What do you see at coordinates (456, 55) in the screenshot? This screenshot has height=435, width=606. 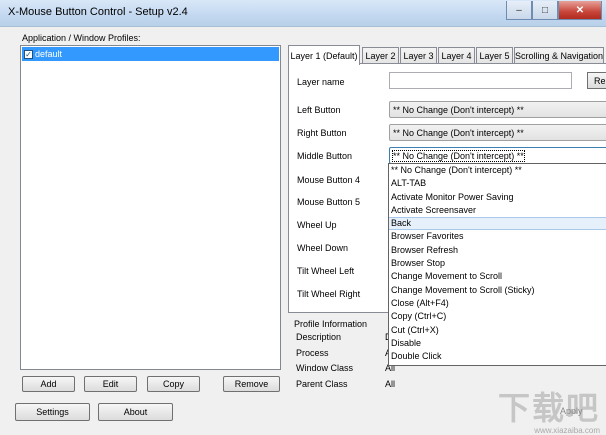 I see `tab-layer-4: Layer 4` at bounding box center [456, 55].